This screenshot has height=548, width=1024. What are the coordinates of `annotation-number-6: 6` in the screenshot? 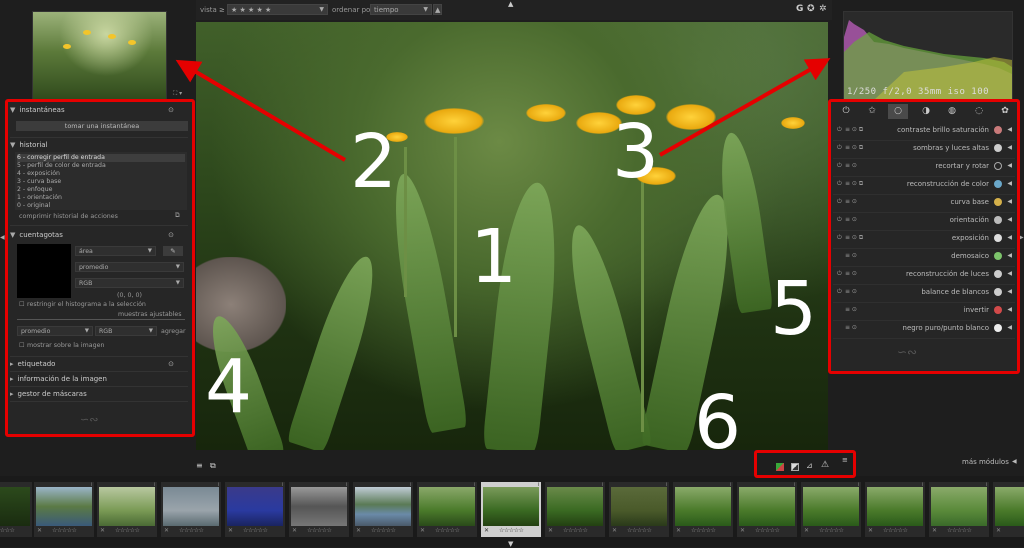 It's located at (718, 423).